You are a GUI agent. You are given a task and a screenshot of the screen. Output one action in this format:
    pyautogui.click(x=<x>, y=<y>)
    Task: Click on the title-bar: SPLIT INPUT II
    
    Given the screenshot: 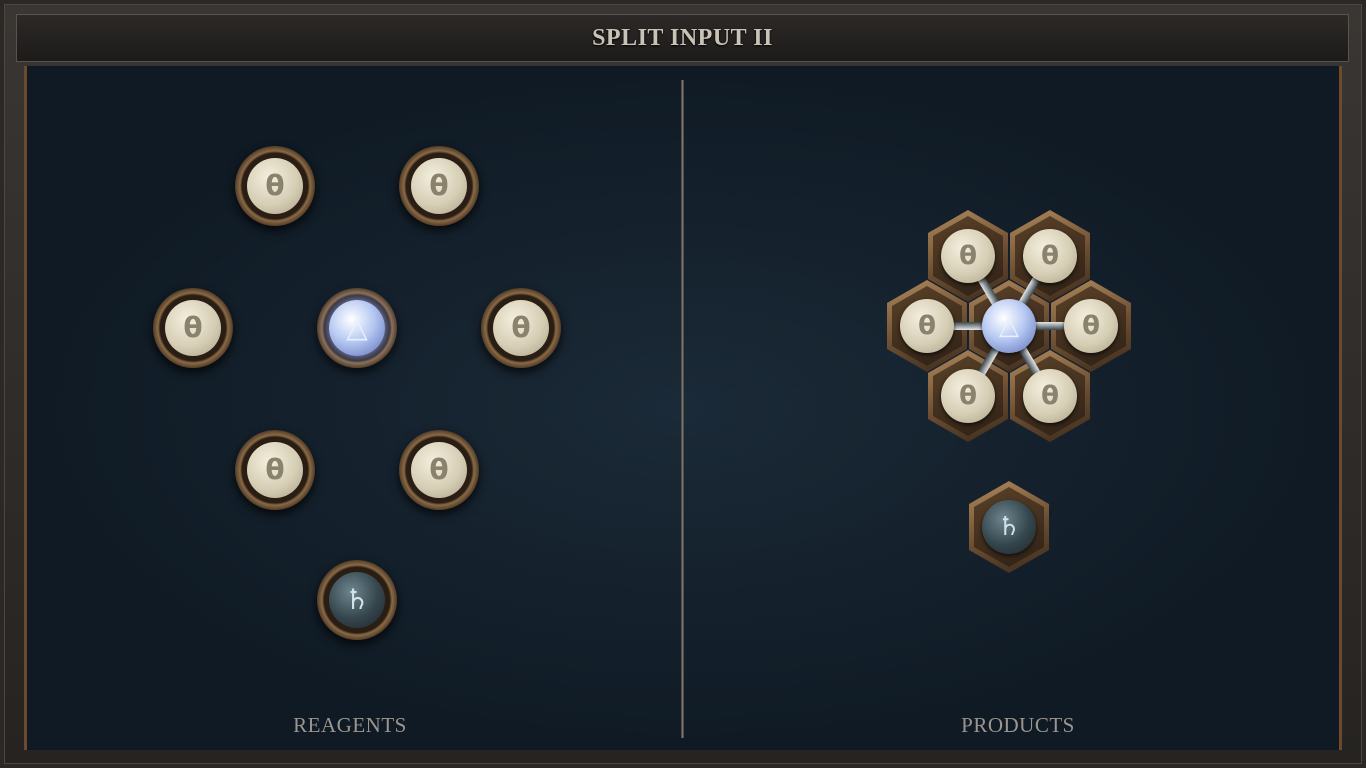 What is the action you would take?
    pyautogui.click(x=682, y=38)
    